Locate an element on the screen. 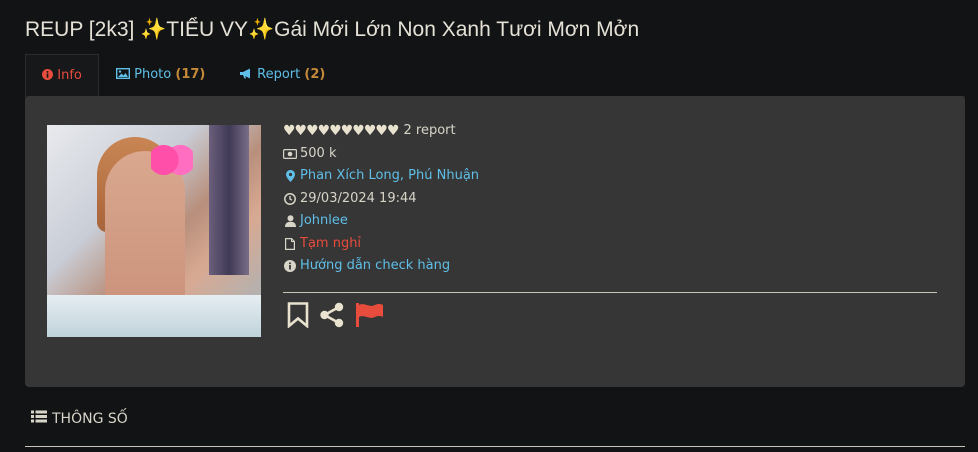 The image size is (978, 452). image-icon is located at coordinates (124, 74).